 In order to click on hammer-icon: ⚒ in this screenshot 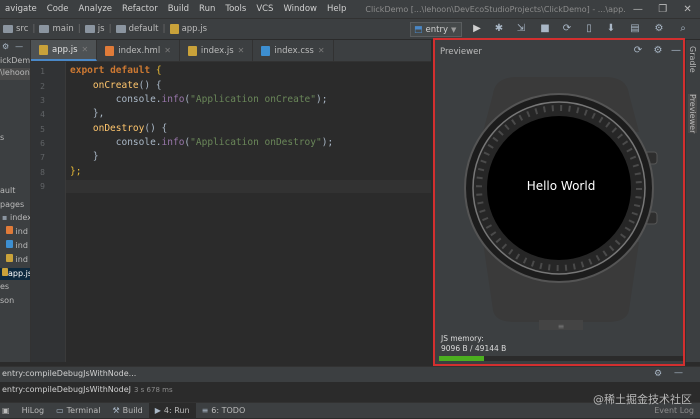, I will do `click(116, 410)`.